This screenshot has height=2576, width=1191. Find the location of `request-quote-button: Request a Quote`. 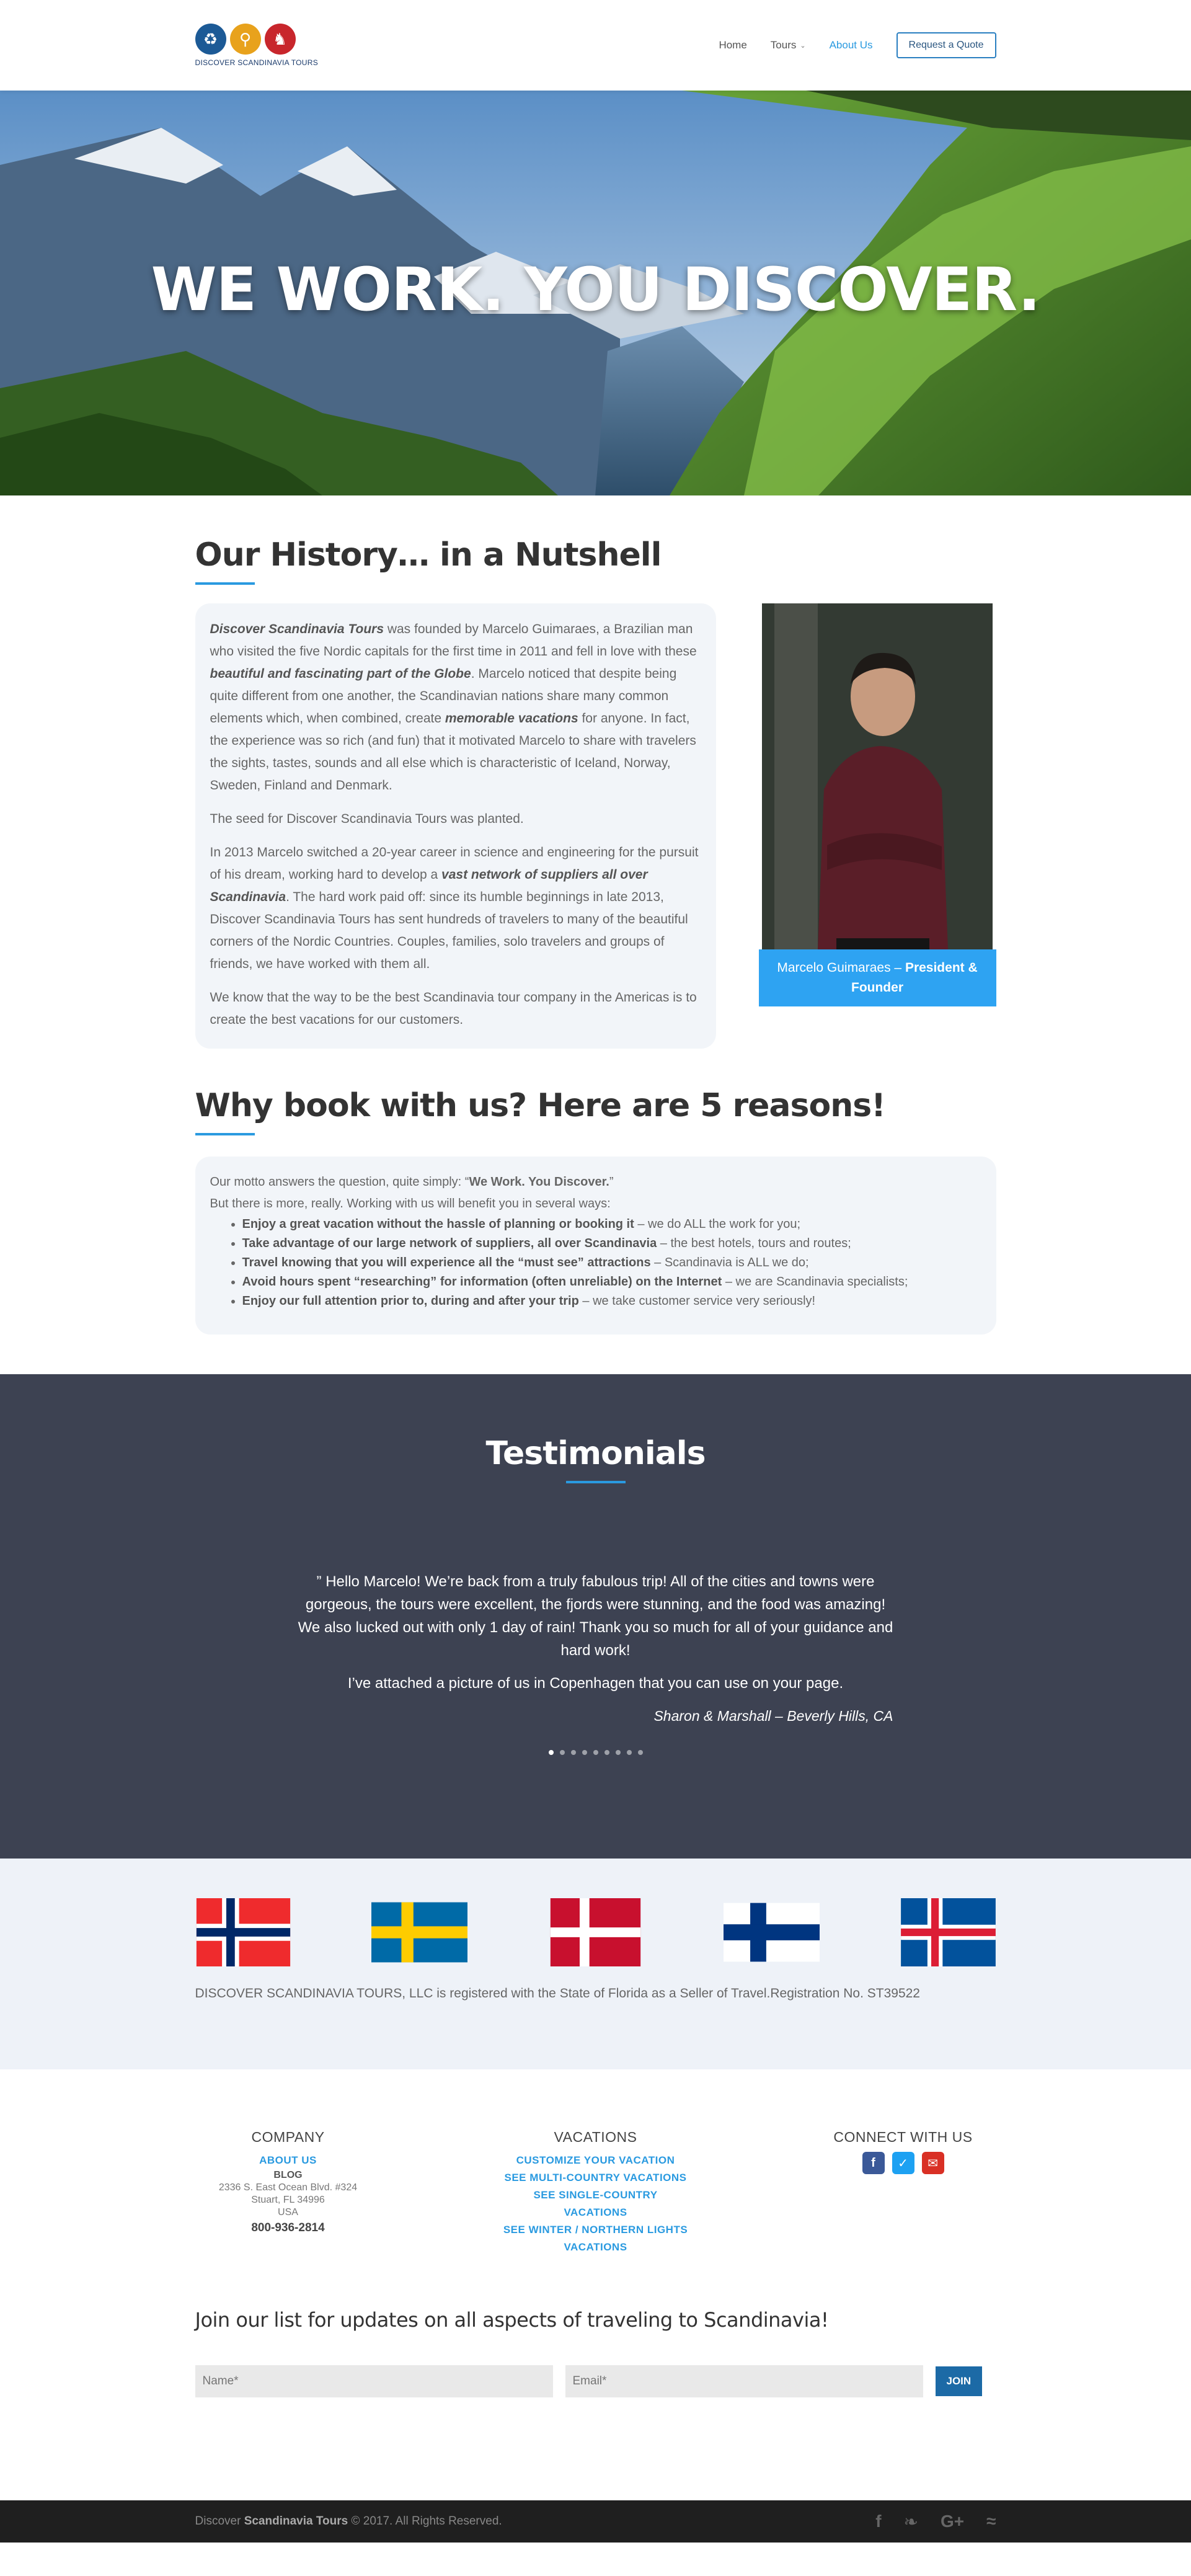

request-quote-button: Request a Quote is located at coordinates (946, 45).